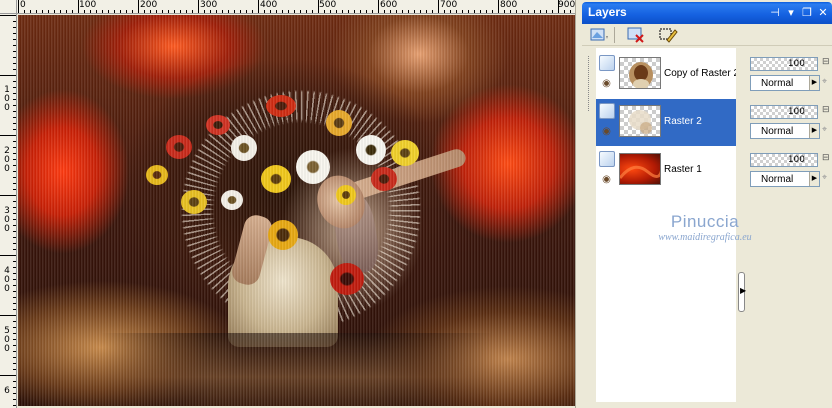  Describe the element at coordinates (389, 5) in the screenshot. I see `ruler-label: 600` at that location.